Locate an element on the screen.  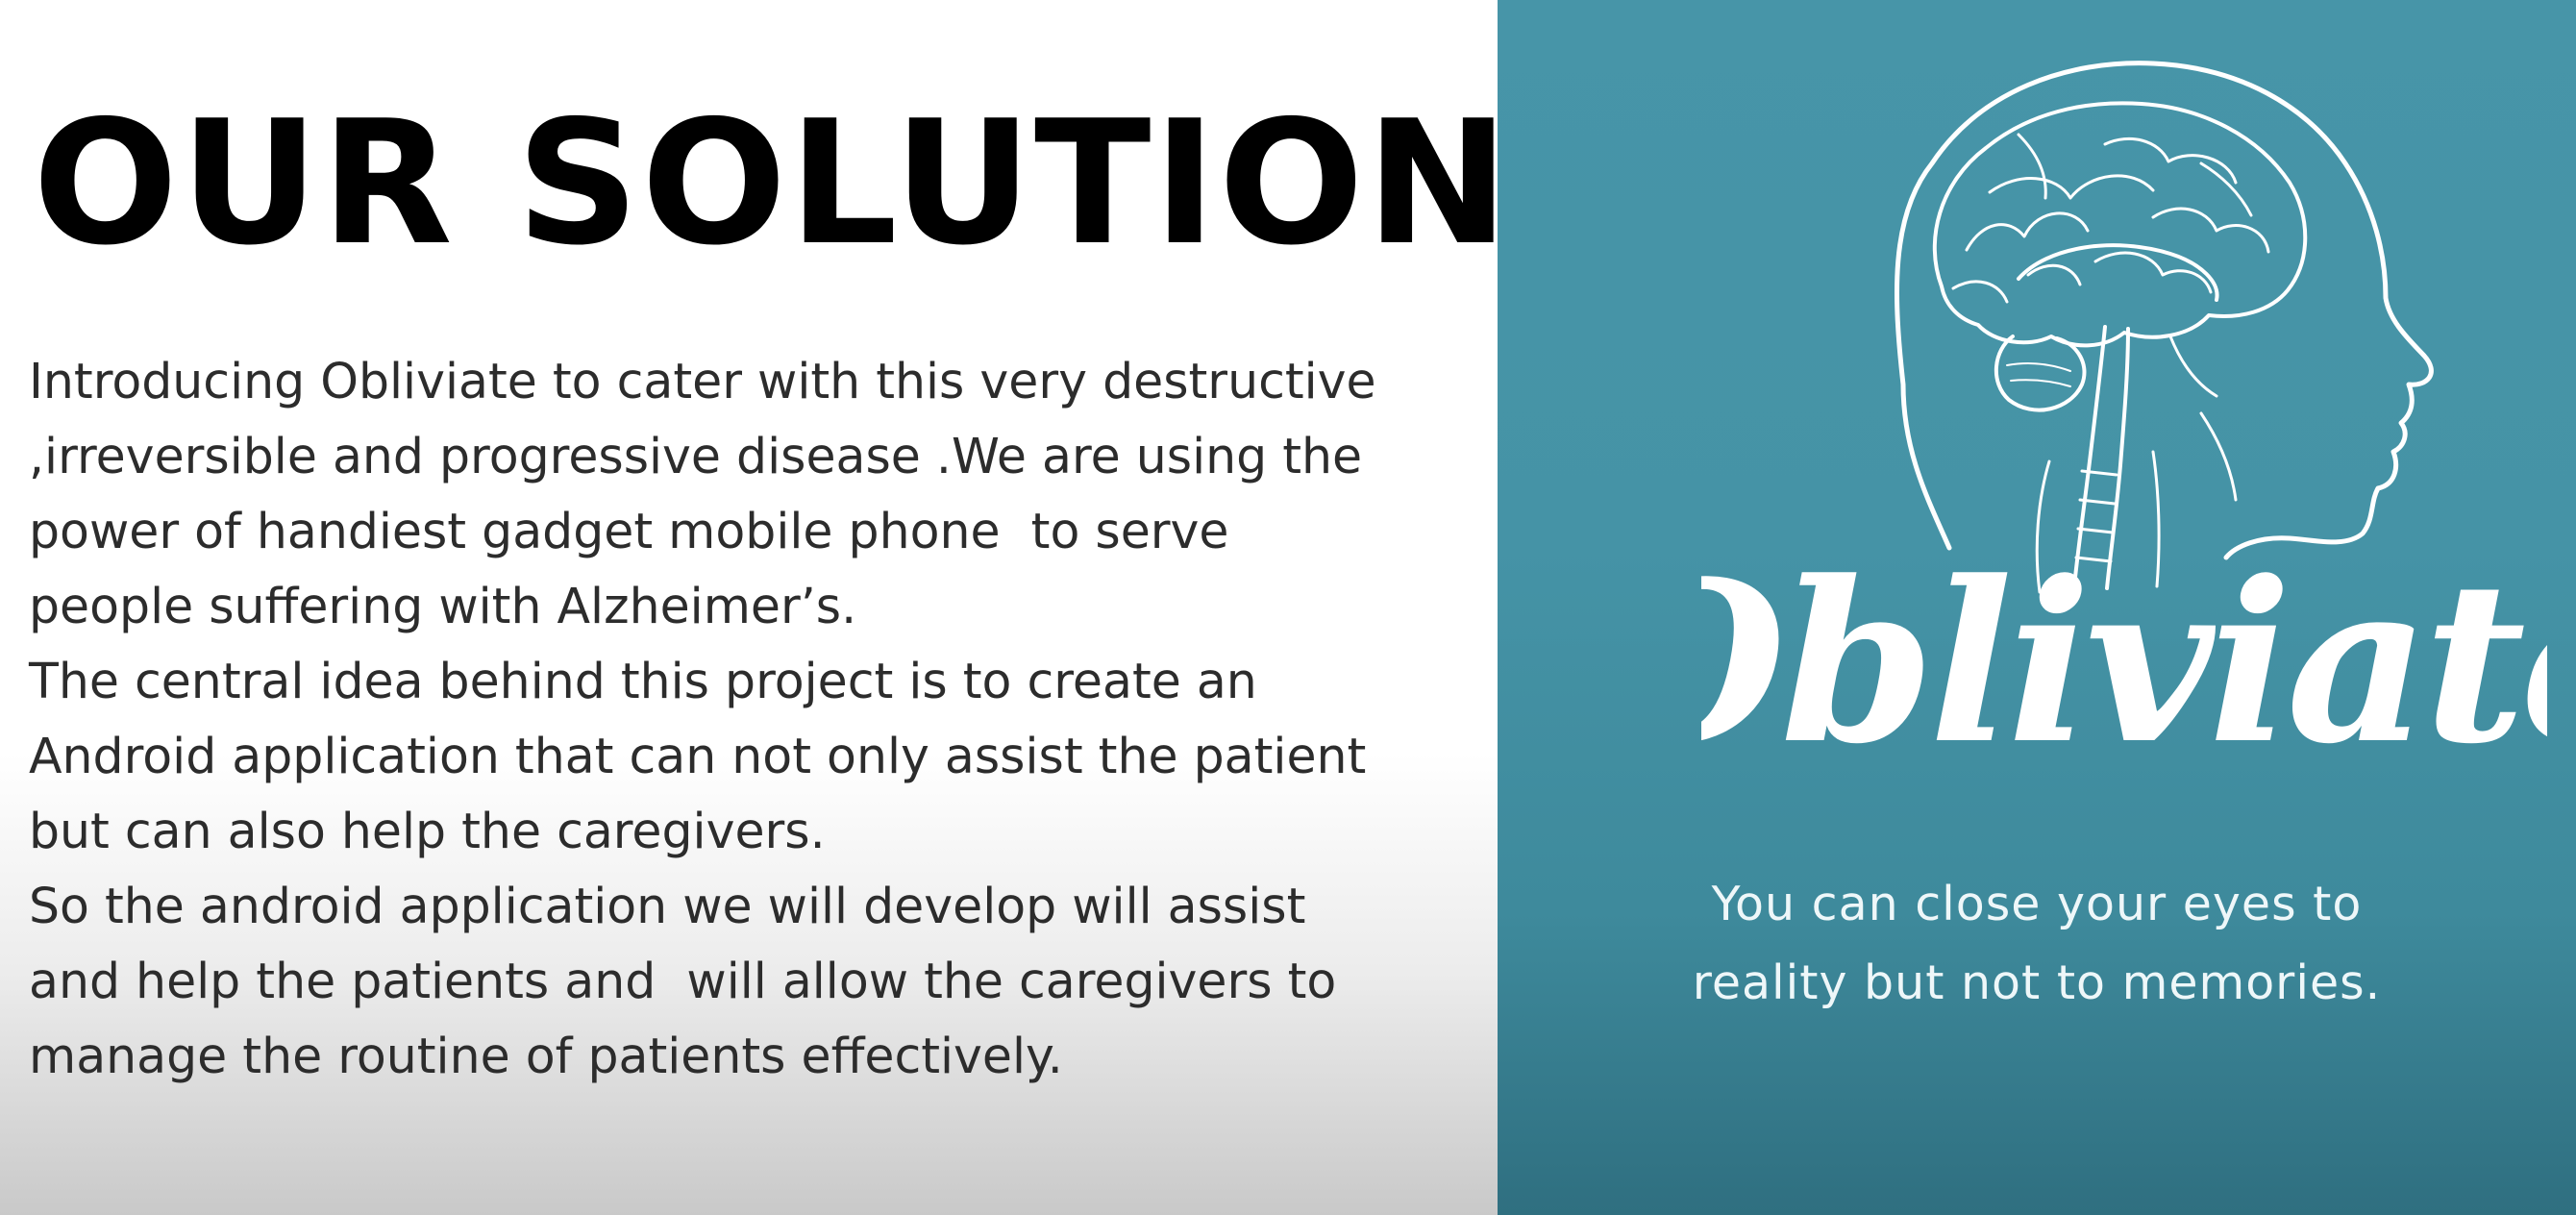
tagline-line: reality but not to memories. is located at coordinates (2037, 982).